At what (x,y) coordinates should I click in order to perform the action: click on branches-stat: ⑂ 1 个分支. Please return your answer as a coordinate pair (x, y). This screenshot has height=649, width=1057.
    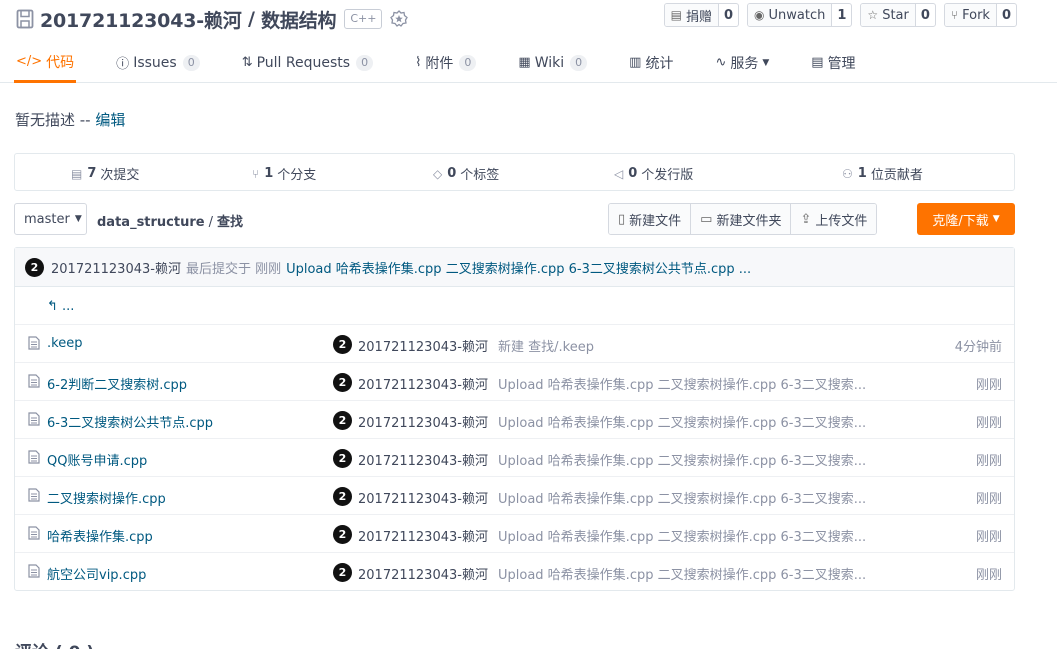
    Looking at the image, I should click on (284, 173).